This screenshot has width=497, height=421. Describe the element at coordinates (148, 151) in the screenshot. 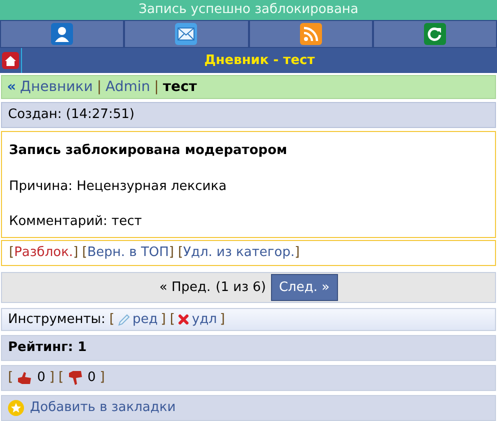

I see `notice-heading: Запись заблокирована модератором` at that location.